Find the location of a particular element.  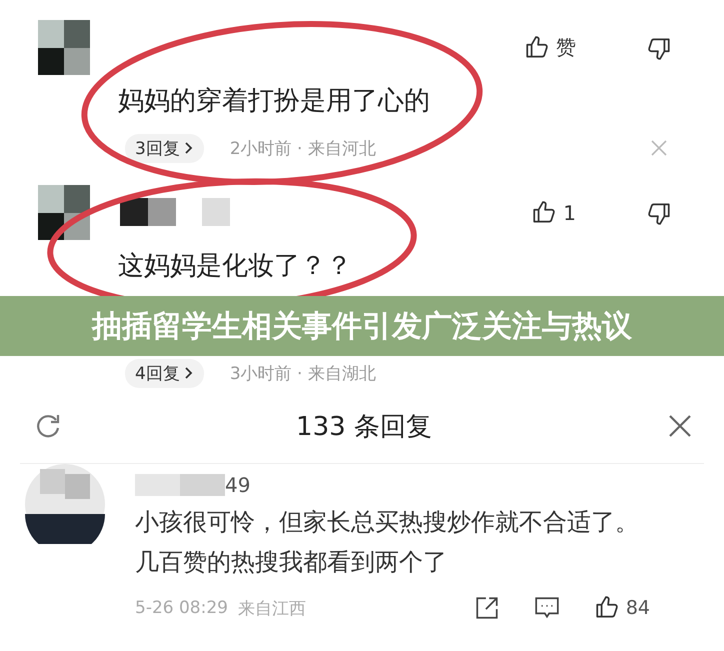

comment-meta: 3小时前 · 来自湖北 is located at coordinates (303, 373).